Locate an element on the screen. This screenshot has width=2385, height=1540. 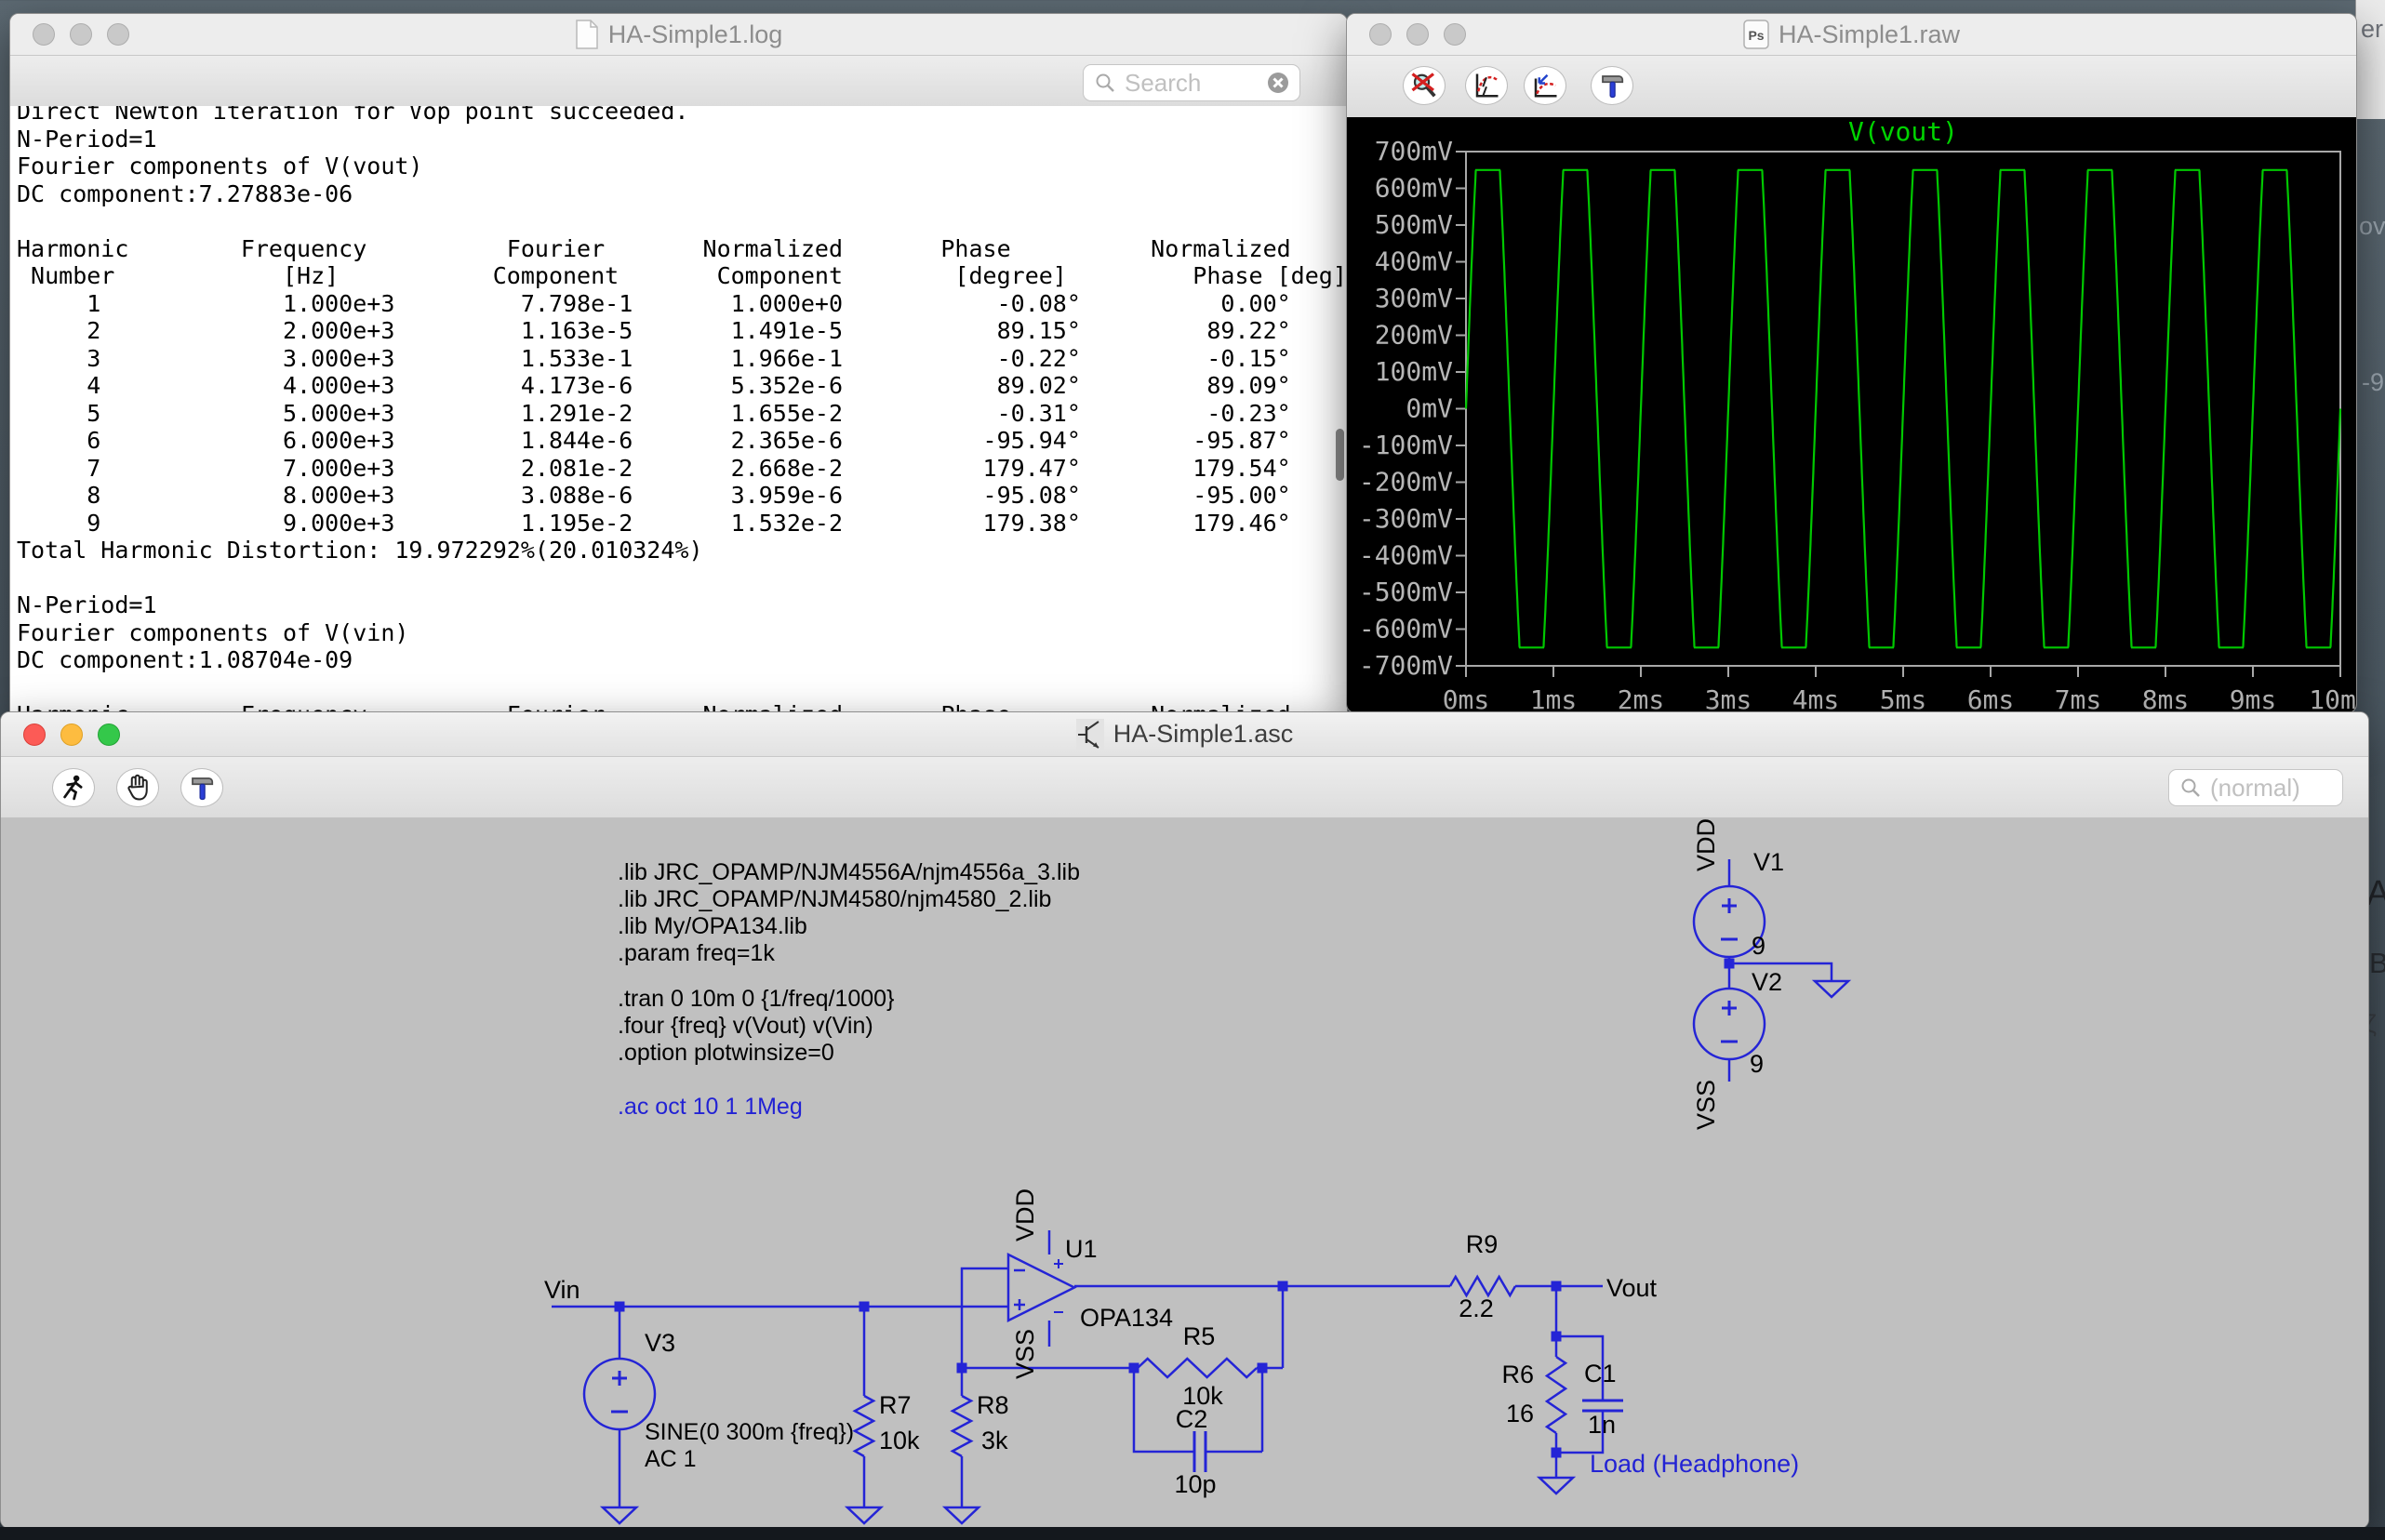
schematic-label-ref-R8: R8 is located at coordinates (993, 1405).